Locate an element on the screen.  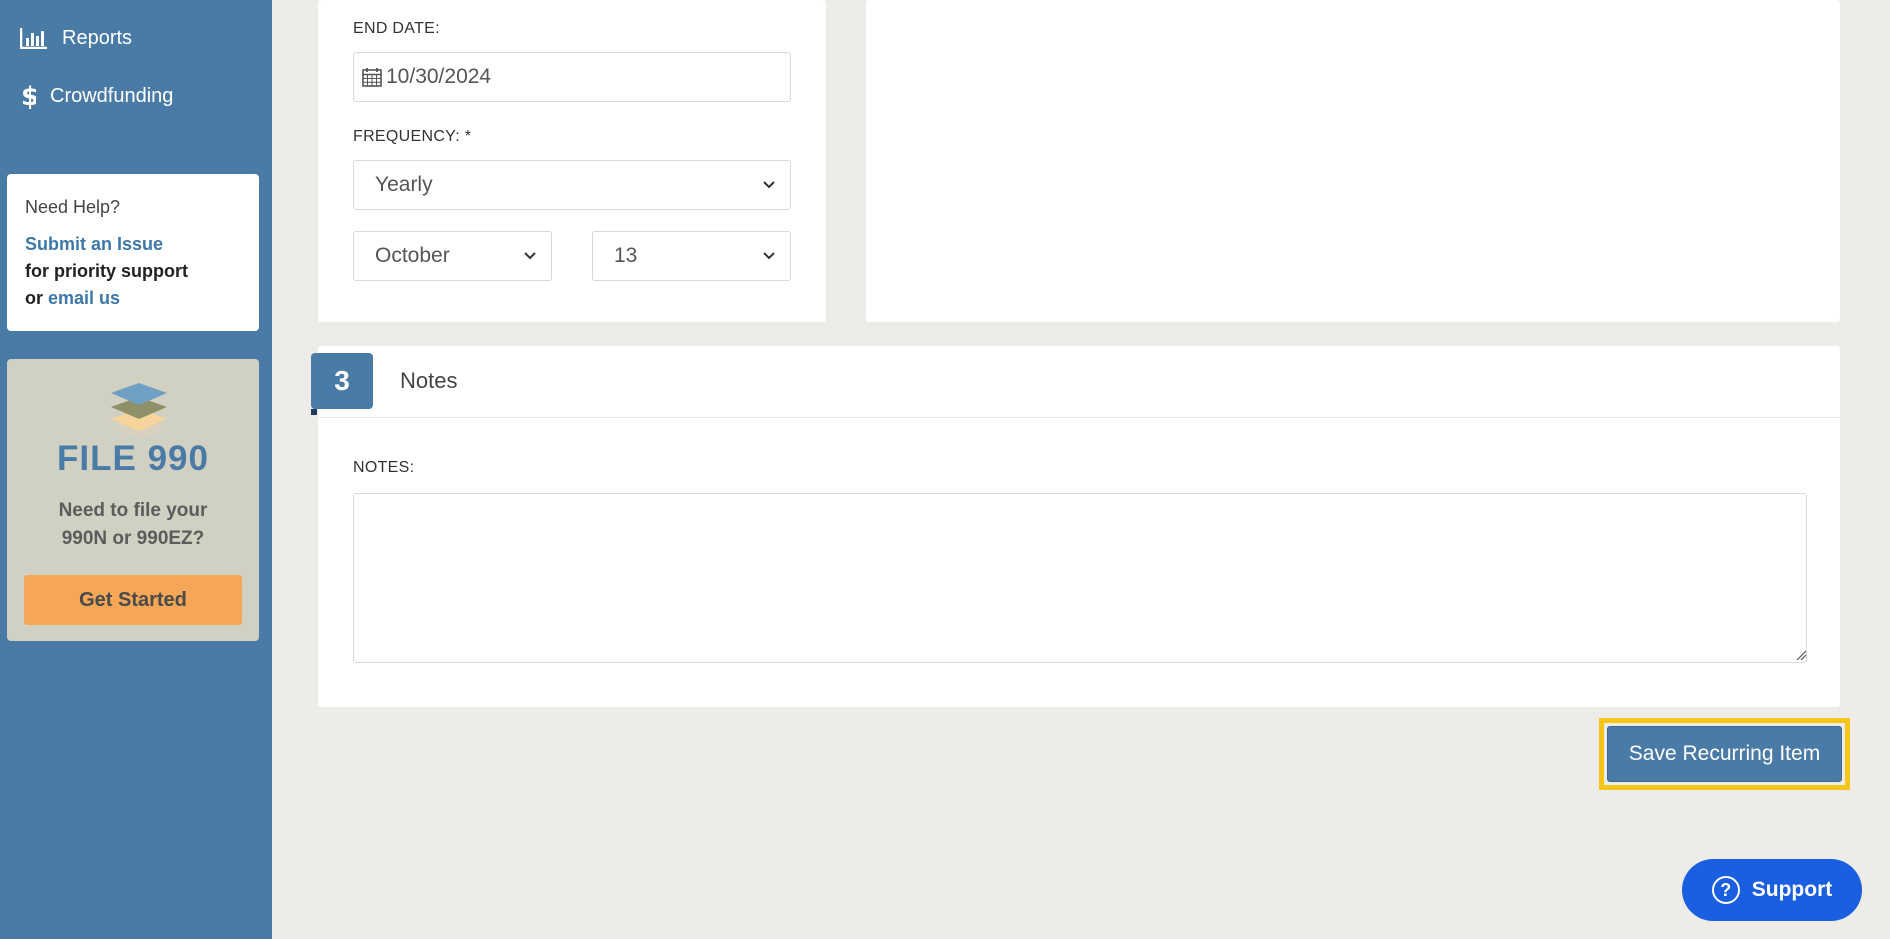
save-button-highlight: Save Recurring Item is located at coordinates (1724, 754).